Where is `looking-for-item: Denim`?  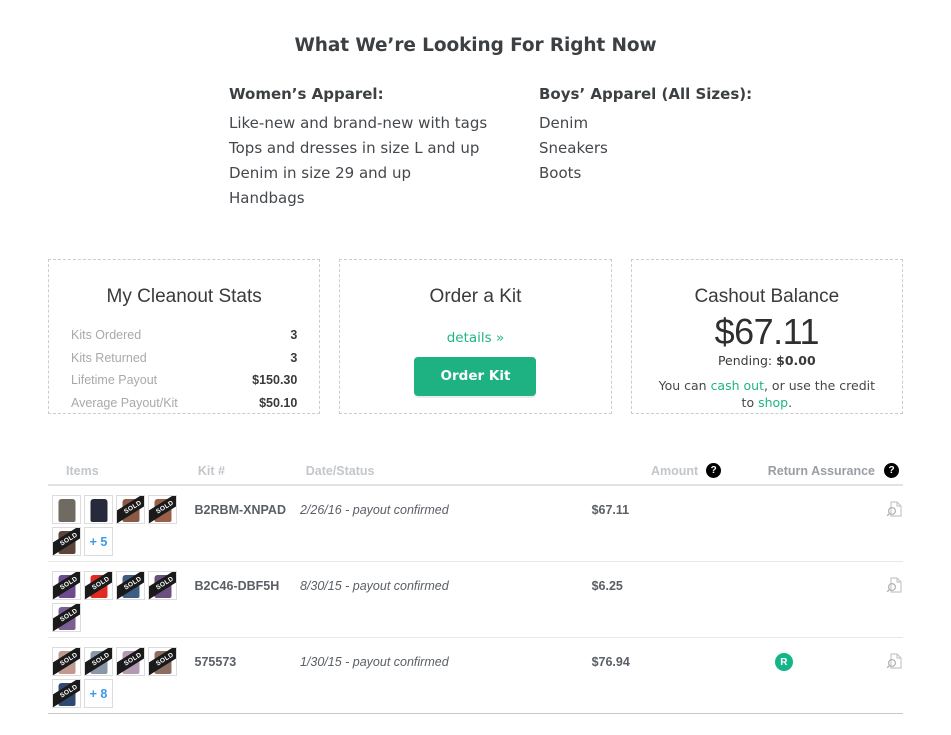
looking-for-item: Denim is located at coordinates (564, 123).